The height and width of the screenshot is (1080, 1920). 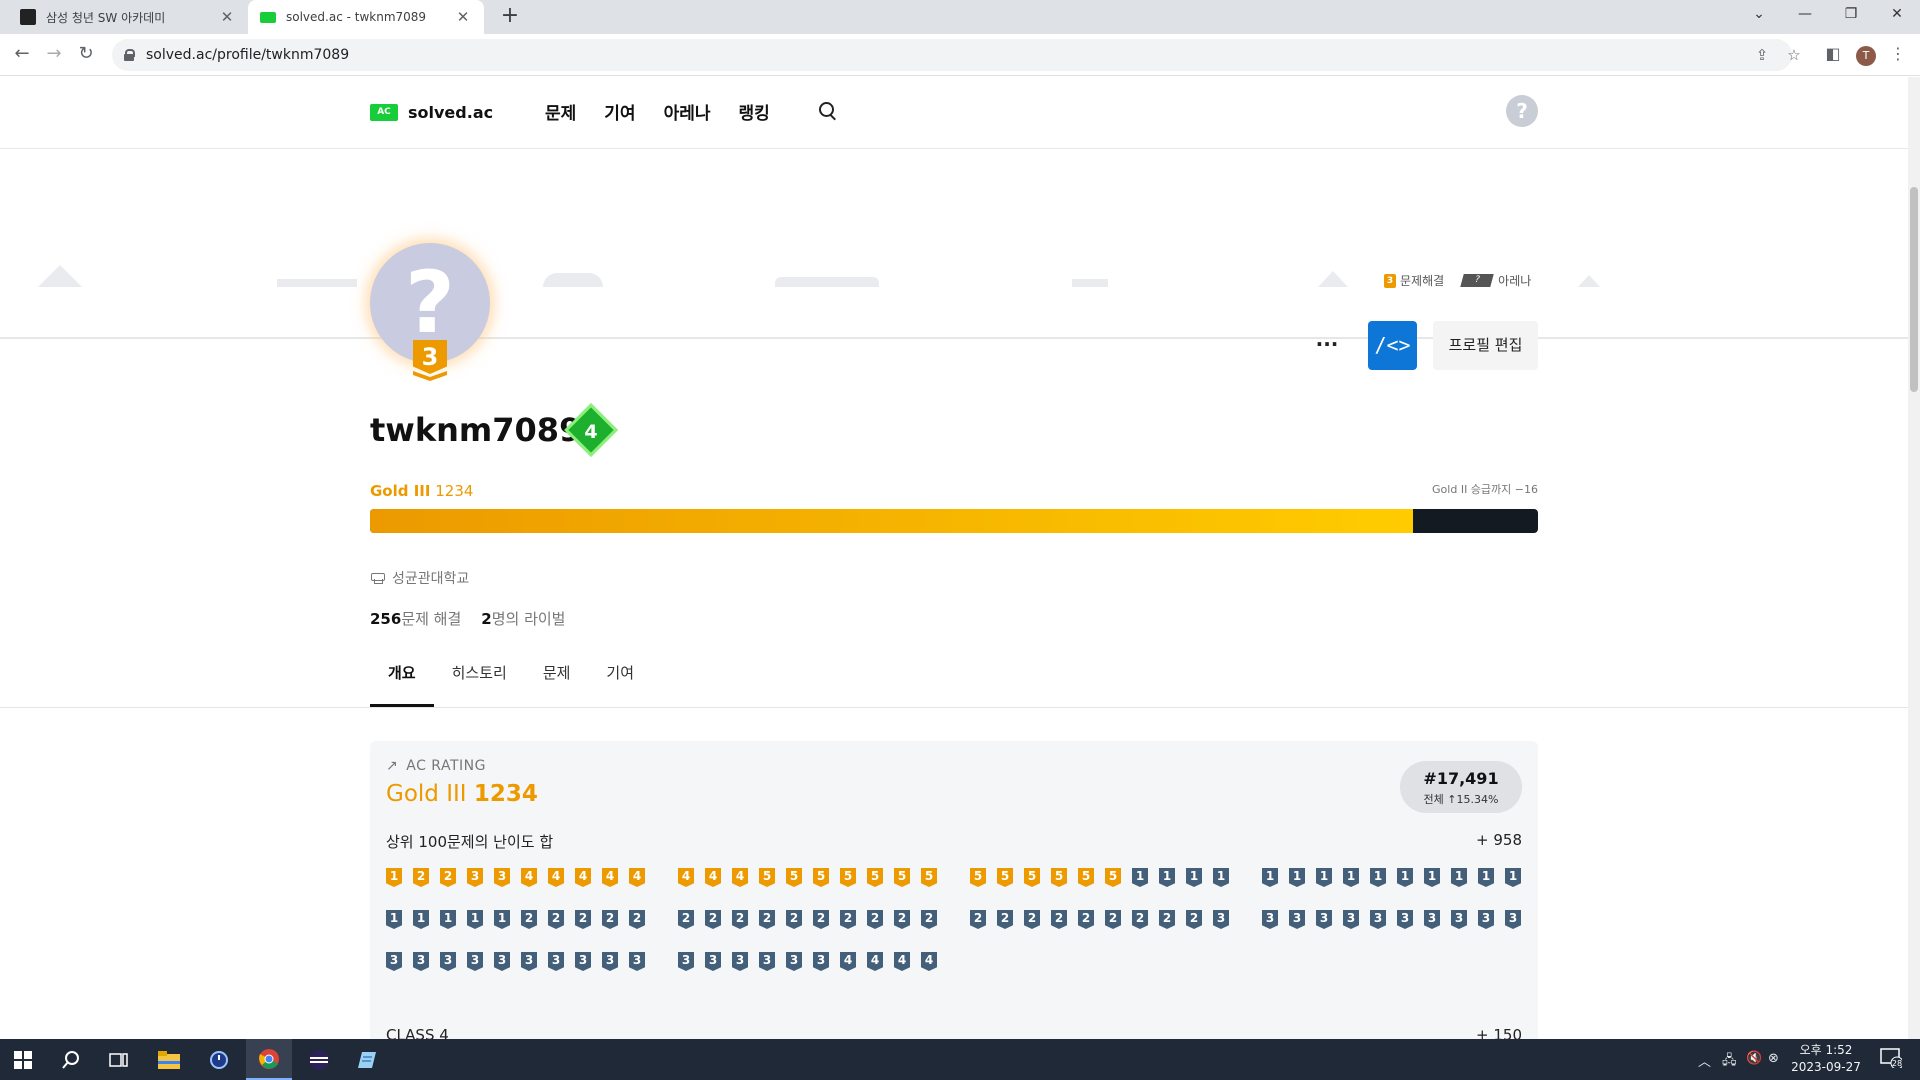 I want to click on nav-problems: 문제, so click(x=560, y=111).